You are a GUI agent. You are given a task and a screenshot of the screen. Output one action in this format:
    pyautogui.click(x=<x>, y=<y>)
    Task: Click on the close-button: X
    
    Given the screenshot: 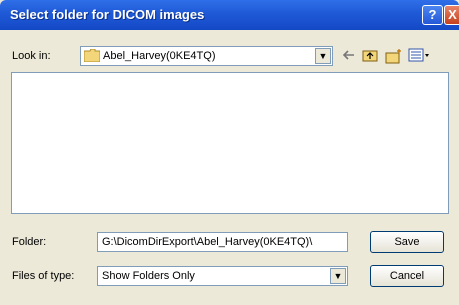 What is the action you would take?
    pyautogui.click(x=451, y=15)
    